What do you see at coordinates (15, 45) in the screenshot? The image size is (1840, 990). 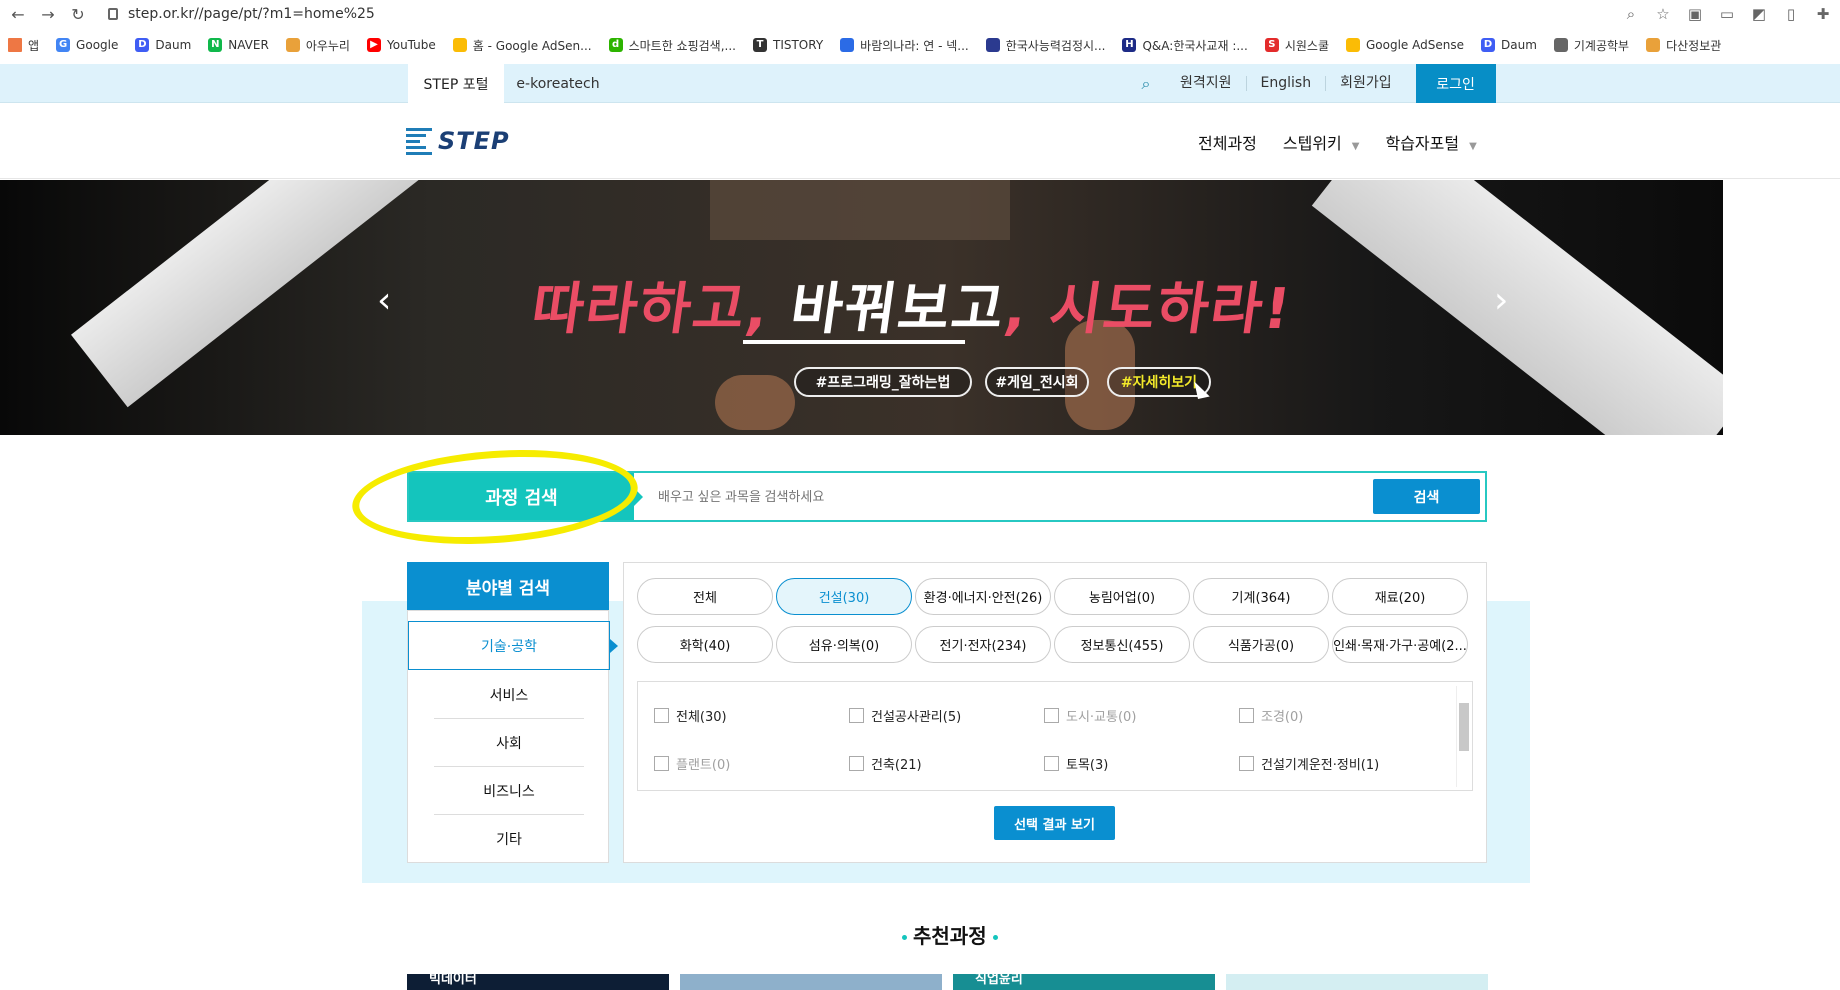 I see `apps-icon` at bounding box center [15, 45].